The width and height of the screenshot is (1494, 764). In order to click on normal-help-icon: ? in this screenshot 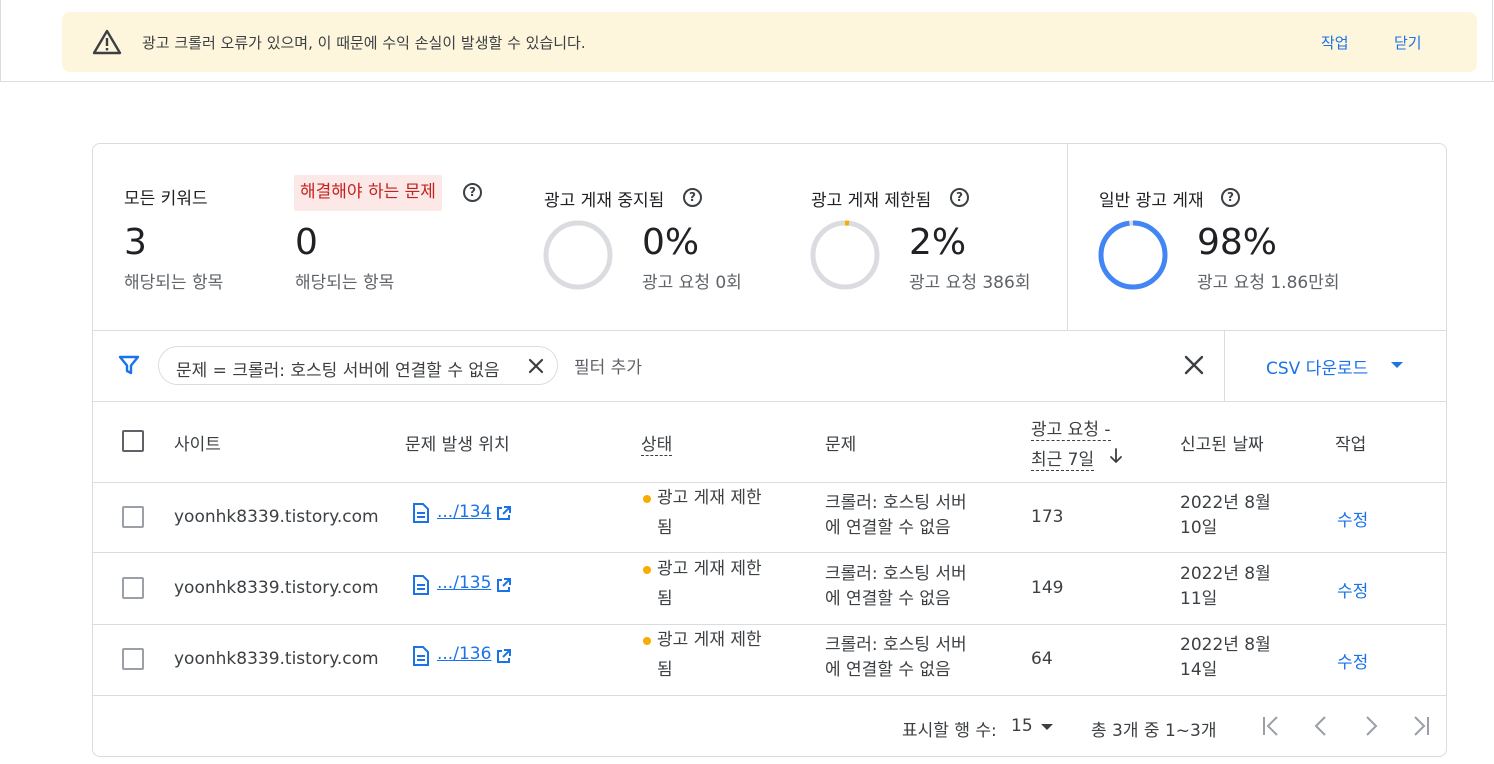, I will do `click(1230, 197)`.